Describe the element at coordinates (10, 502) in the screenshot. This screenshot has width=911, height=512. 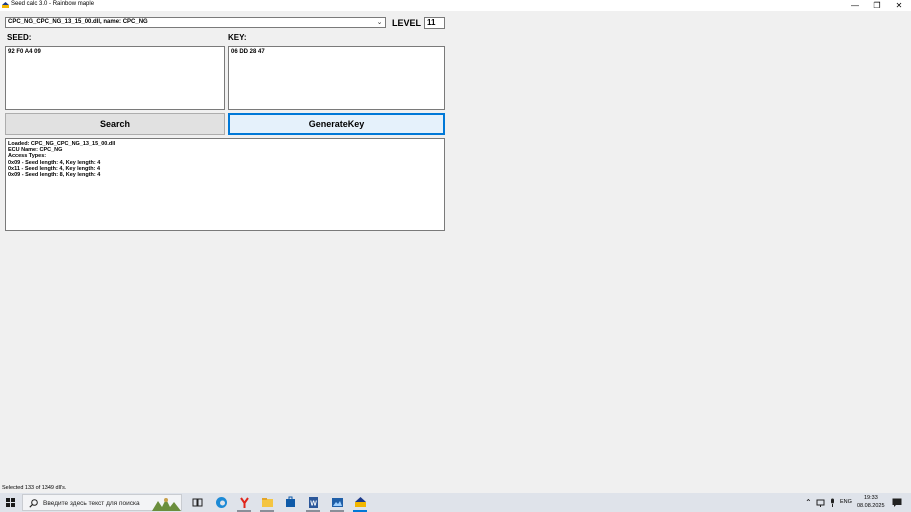
I see `windows-start-icon` at that location.